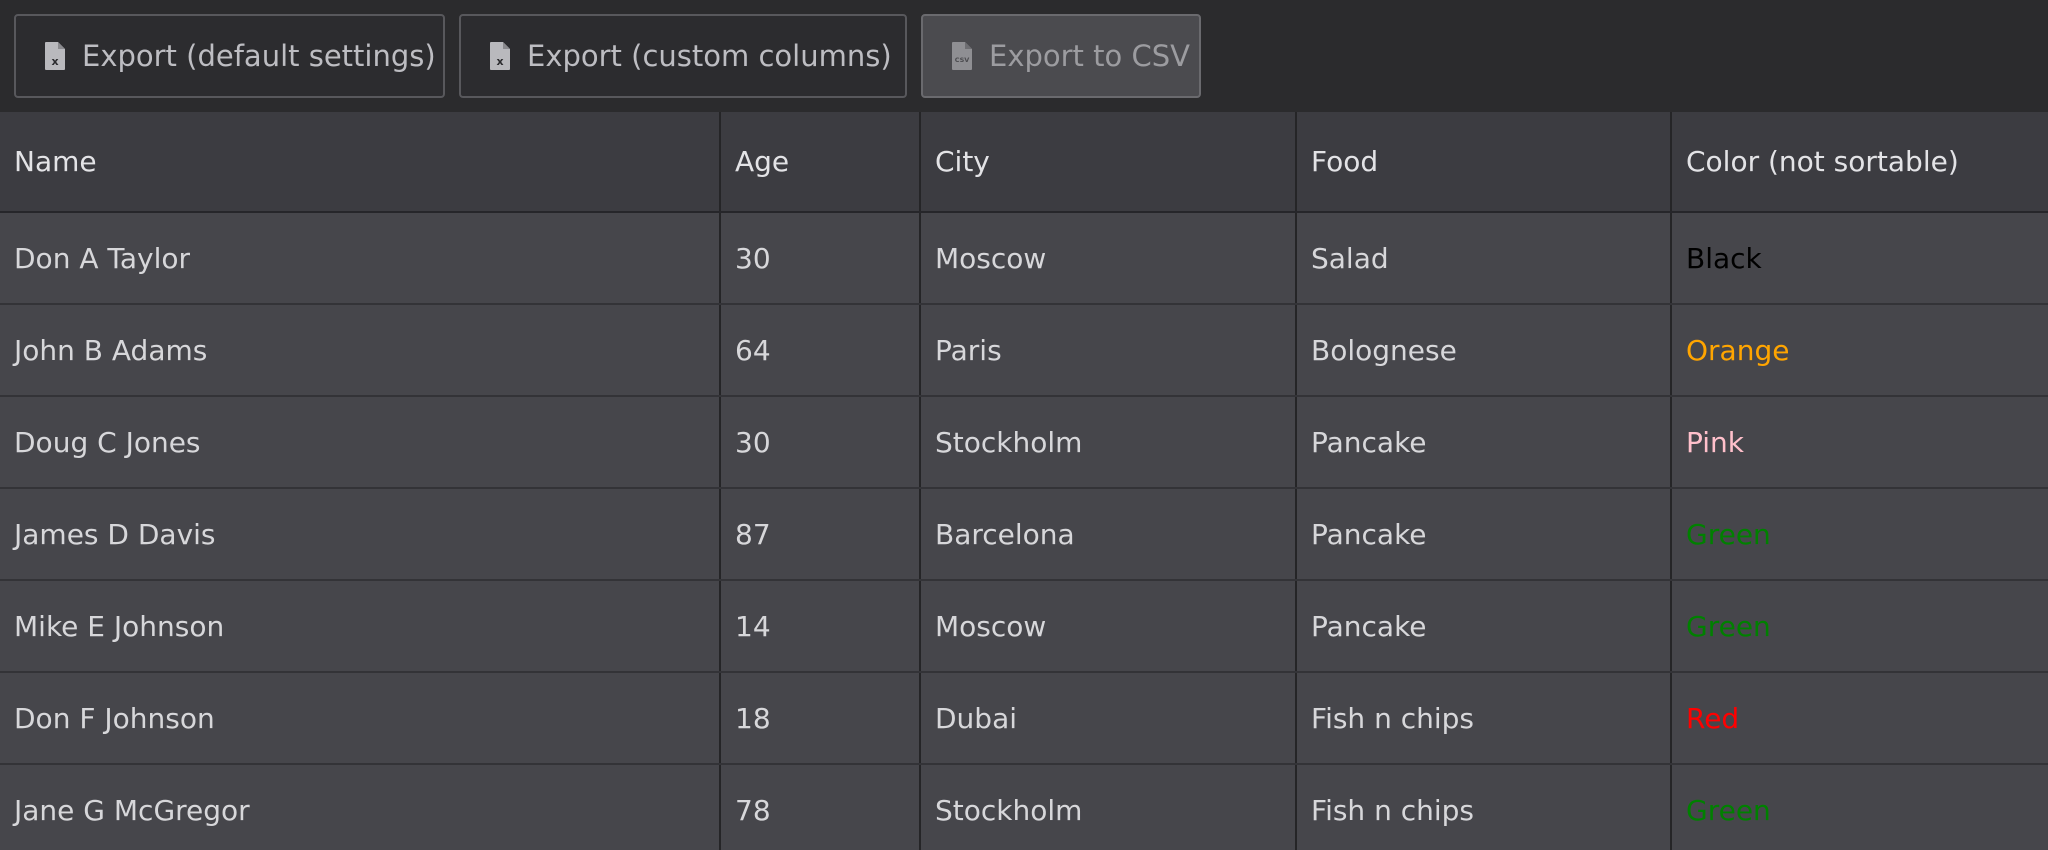  What do you see at coordinates (1859, 718) in the screenshot?
I see `cell-color: Red` at bounding box center [1859, 718].